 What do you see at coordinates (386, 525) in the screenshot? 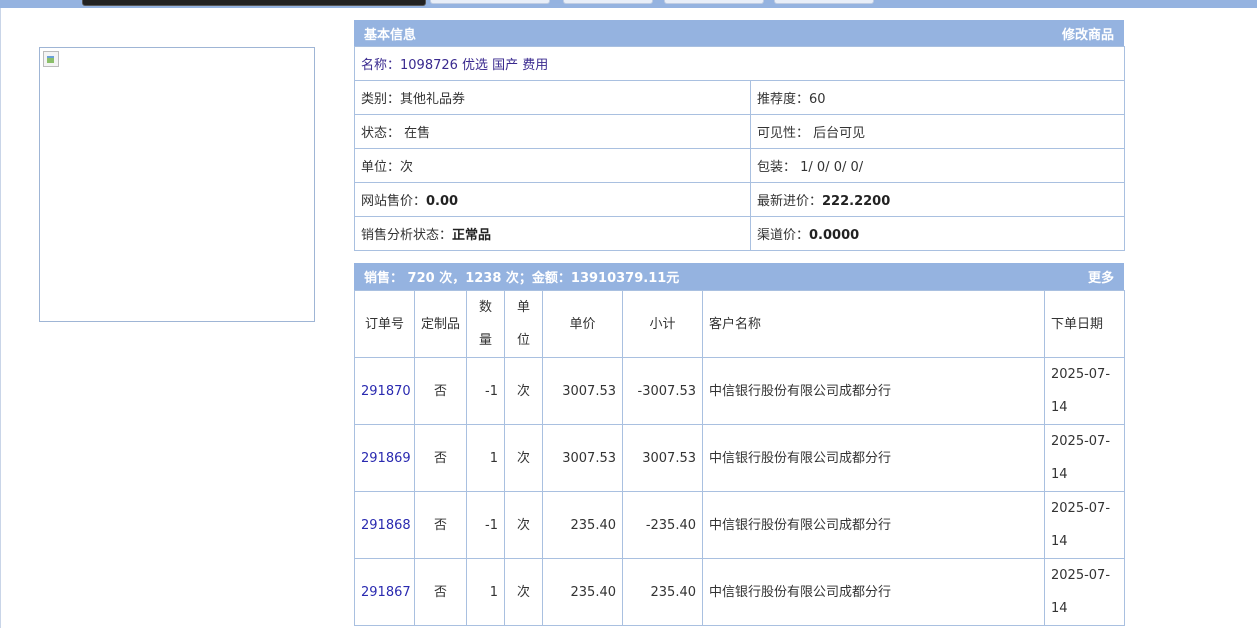
I see `order-link: 291868` at bounding box center [386, 525].